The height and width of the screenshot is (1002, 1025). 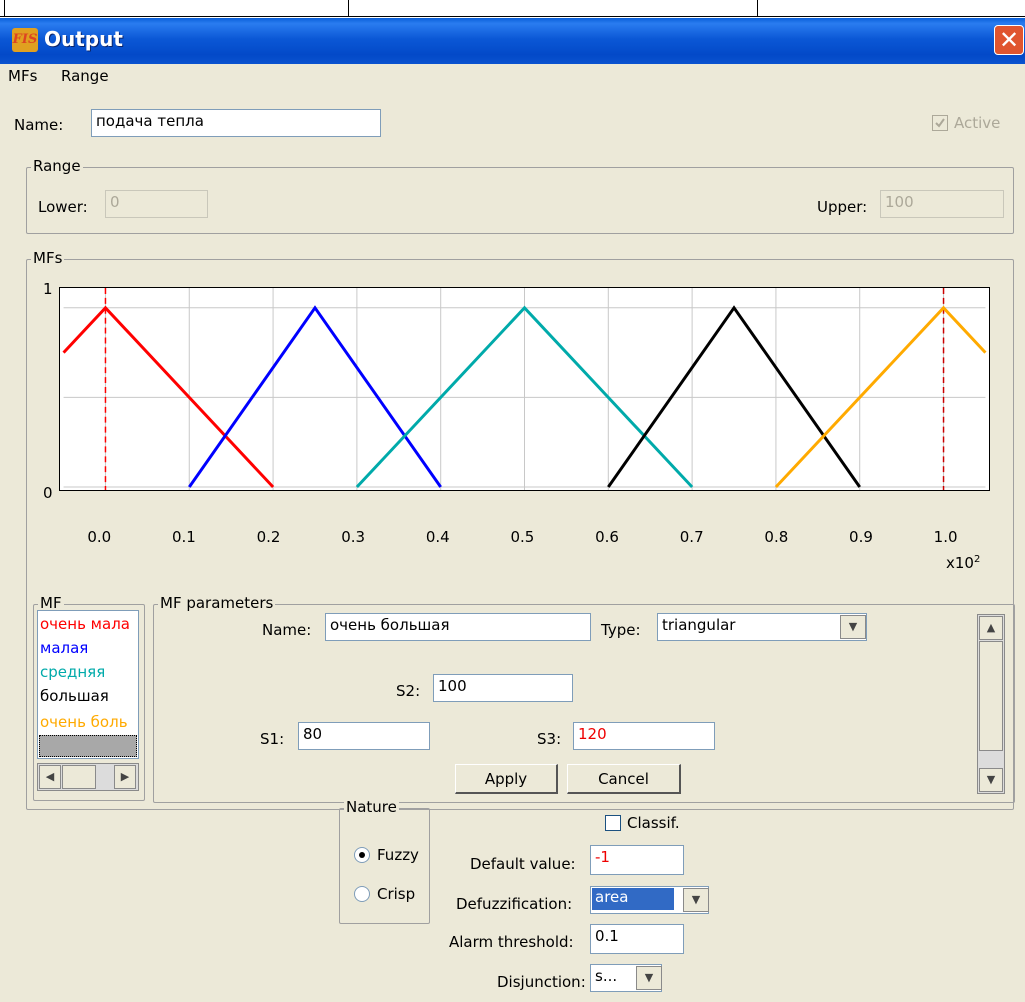 What do you see at coordinates (236, 123) in the screenshot?
I see `output-name-input: подача тепла` at bounding box center [236, 123].